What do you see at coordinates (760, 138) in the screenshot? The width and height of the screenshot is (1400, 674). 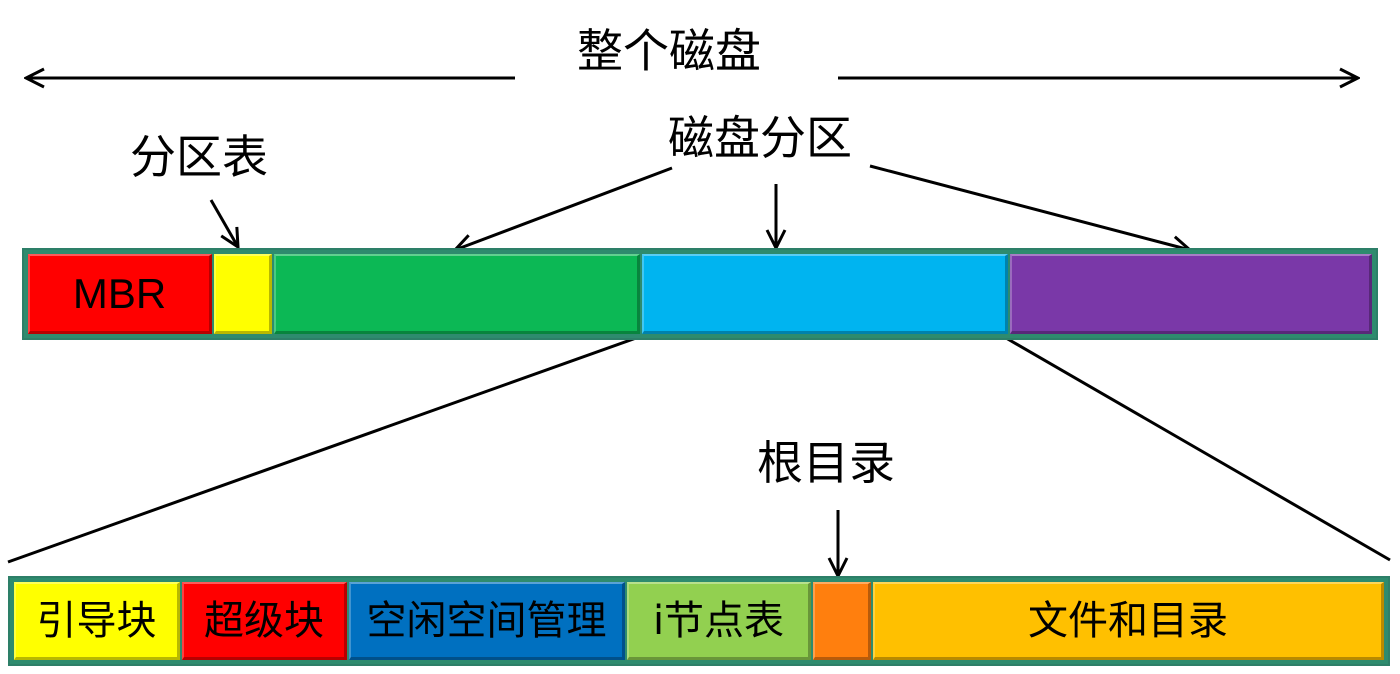 I see `disk-partition-label: 磁盘分区` at bounding box center [760, 138].